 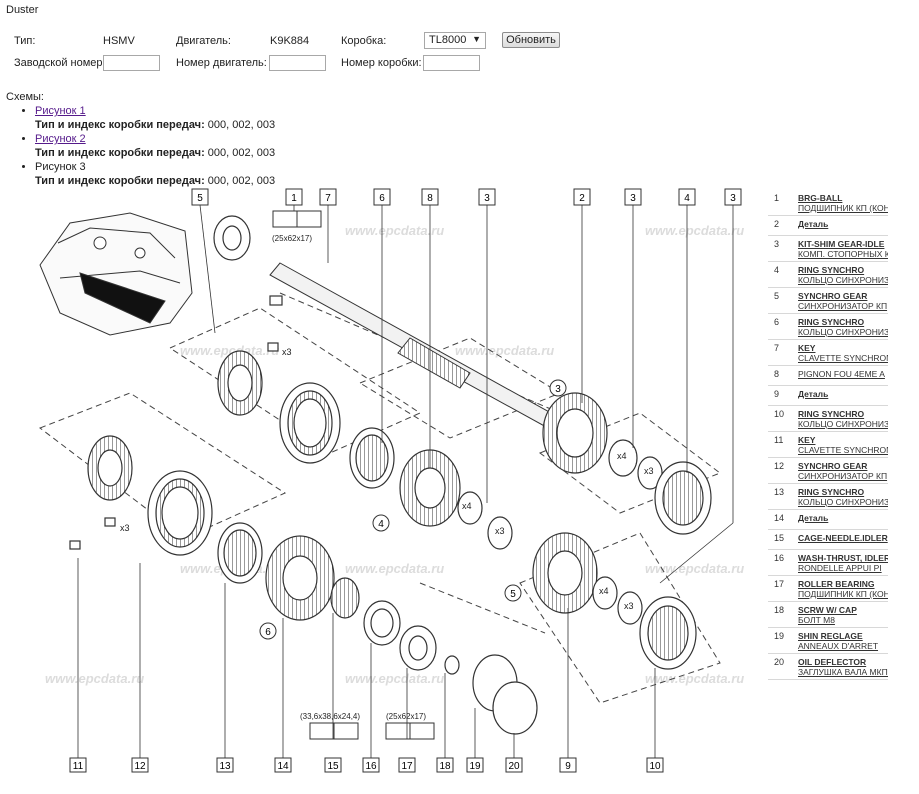 I want to click on part-number: 15, so click(x=779, y=538).